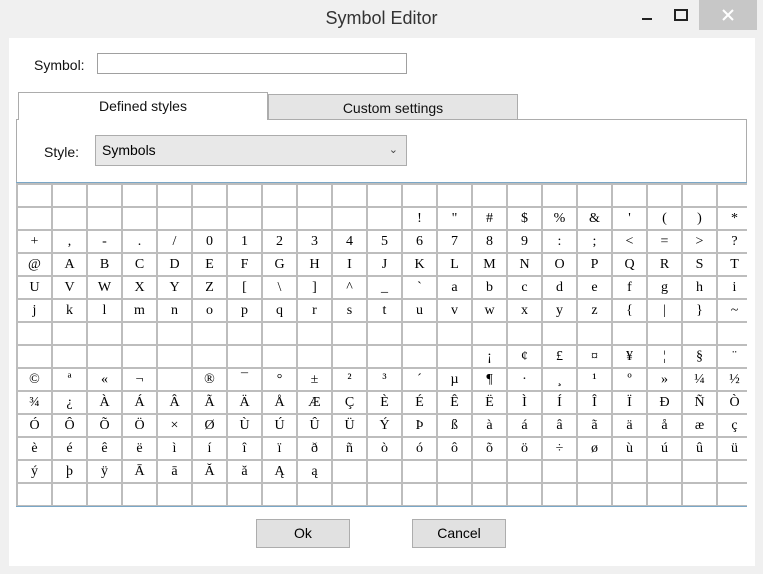  What do you see at coordinates (629, 241) in the screenshot?
I see `symbol-cell: <` at bounding box center [629, 241].